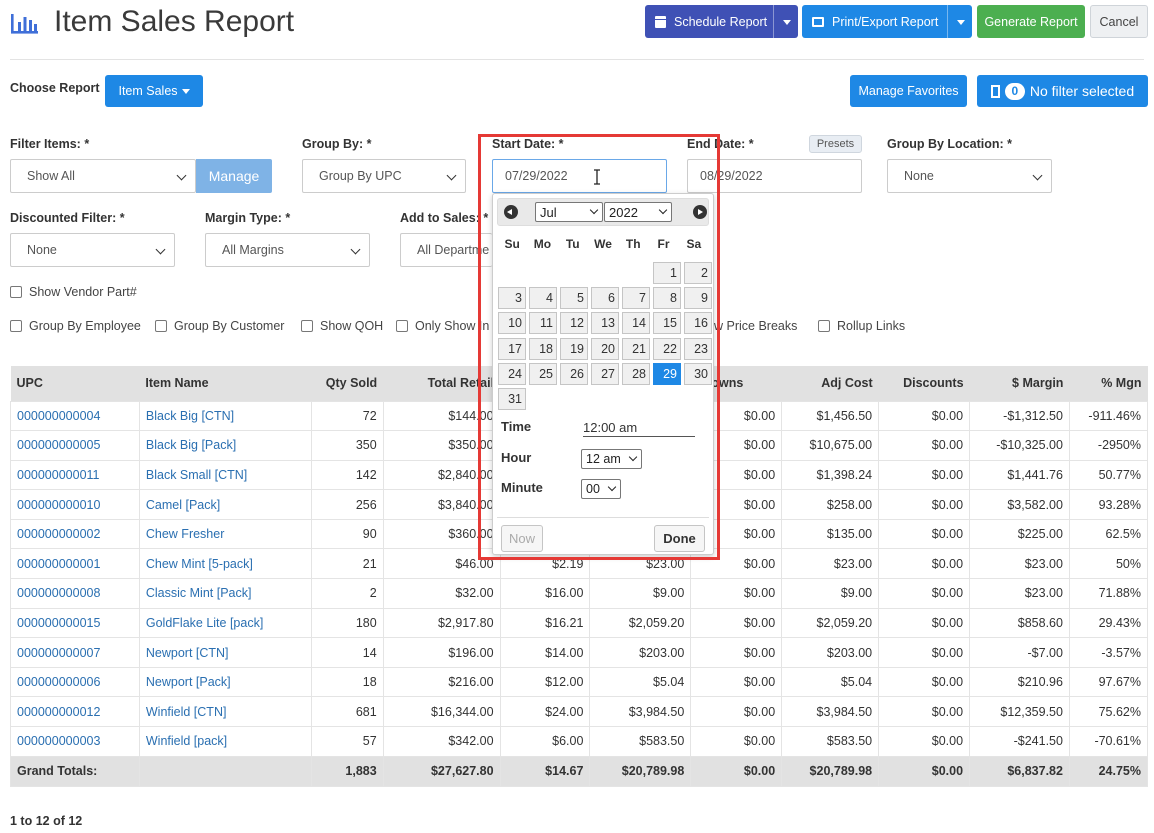 This screenshot has width=1154, height=833. What do you see at coordinates (75, 383) in the screenshot?
I see `column-header-upc: UPC` at bounding box center [75, 383].